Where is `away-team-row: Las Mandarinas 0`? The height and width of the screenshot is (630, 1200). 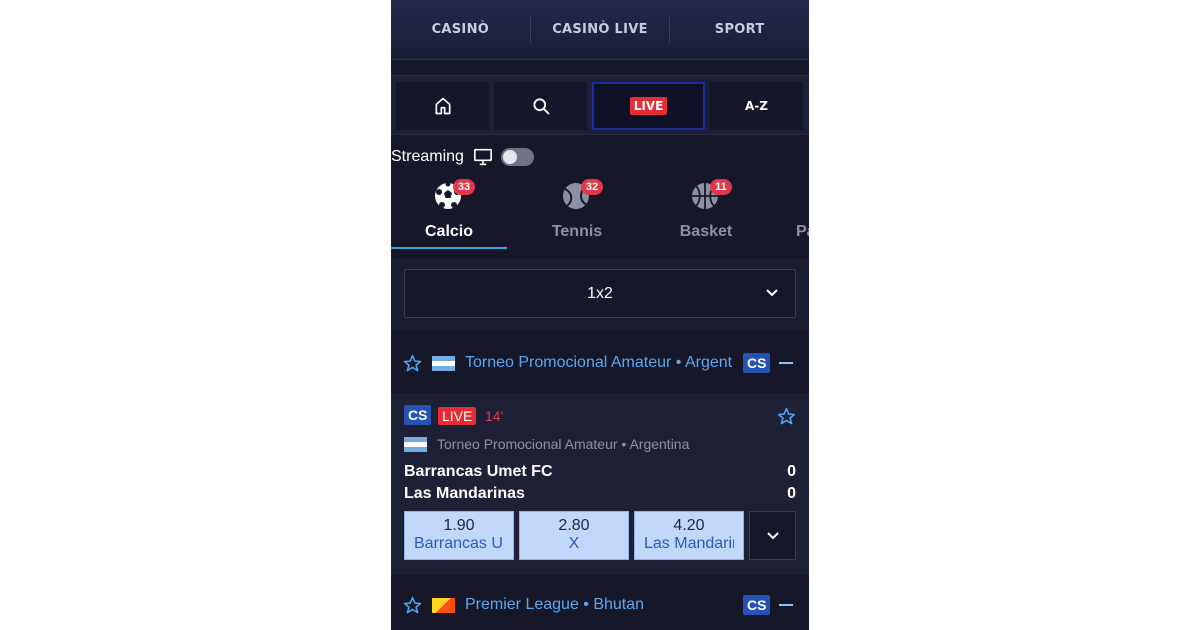
away-team-row: Las Mandarinas 0 is located at coordinates (600, 494).